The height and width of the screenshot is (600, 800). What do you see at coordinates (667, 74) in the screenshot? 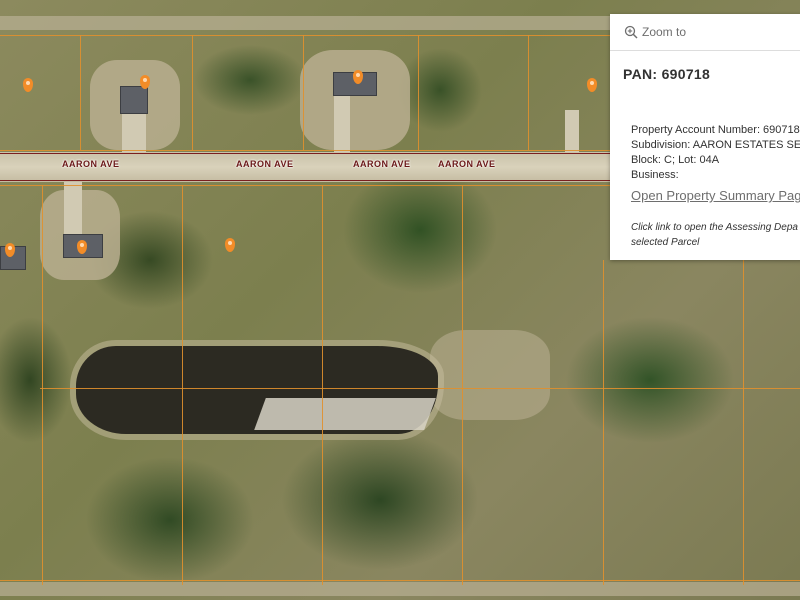
I see `popup-title: PAN: 690718` at bounding box center [667, 74].